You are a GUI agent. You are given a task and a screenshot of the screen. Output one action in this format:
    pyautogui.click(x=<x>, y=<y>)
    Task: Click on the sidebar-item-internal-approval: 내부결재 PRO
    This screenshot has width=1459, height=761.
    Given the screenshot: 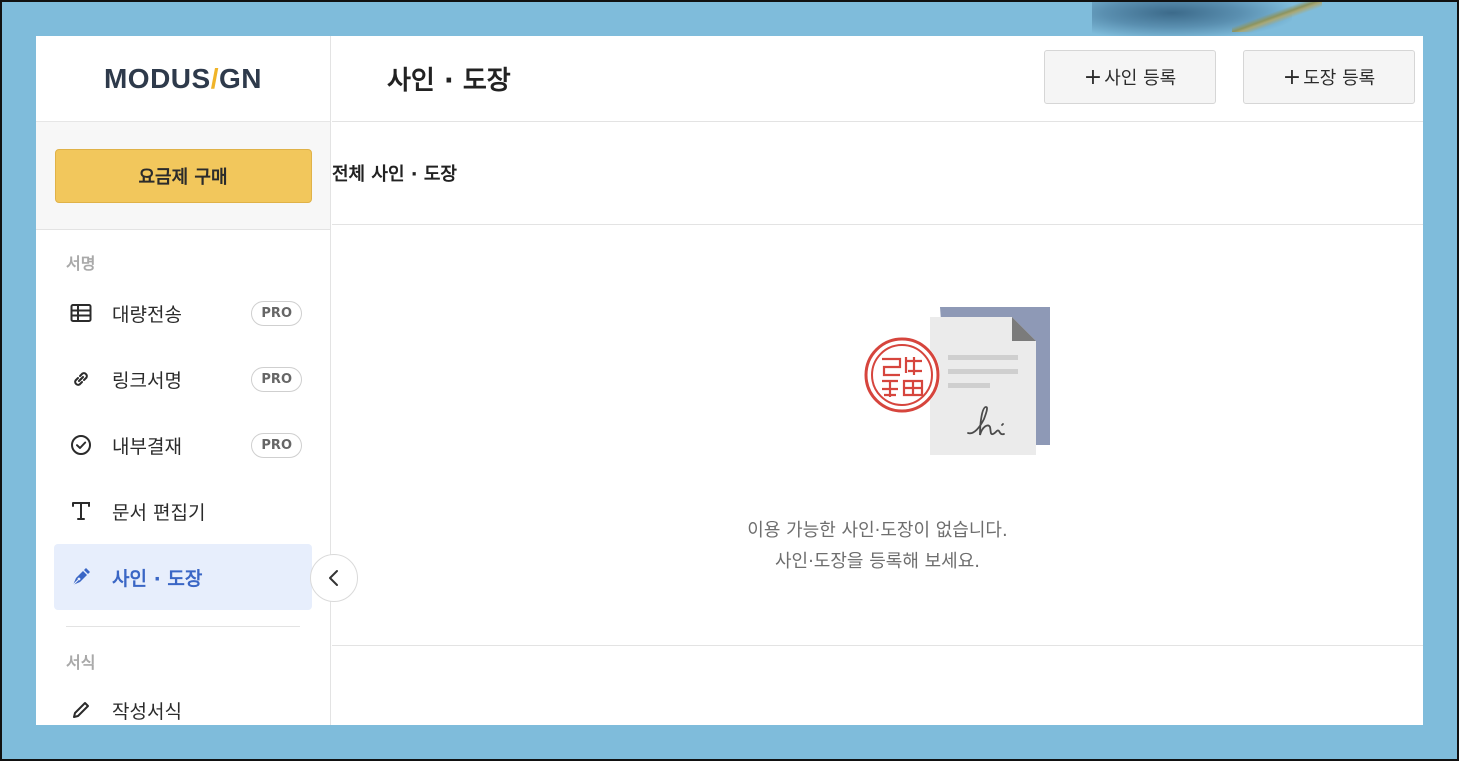 What is the action you would take?
    pyautogui.click(x=183, y=445)
    